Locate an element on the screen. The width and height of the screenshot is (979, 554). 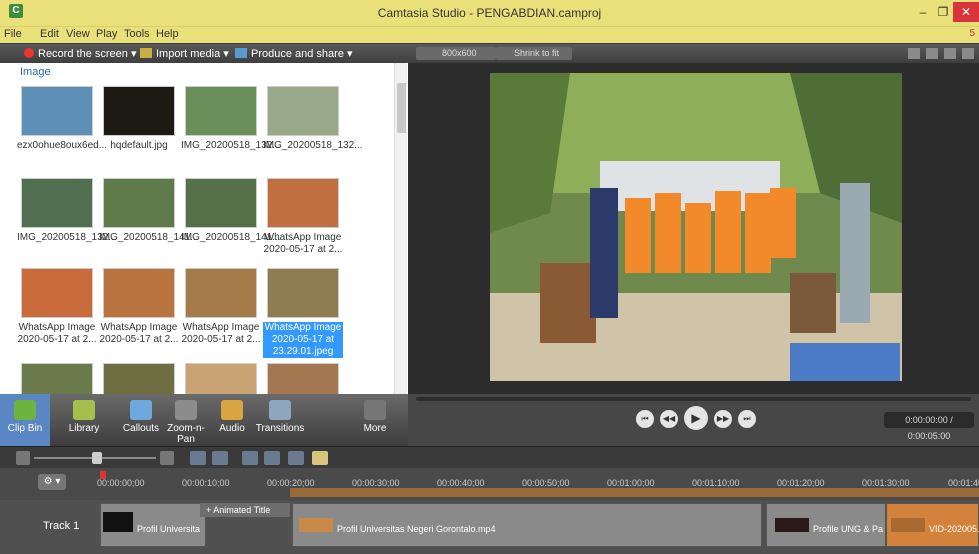
pan-icon is located at coordinates (932, 53).